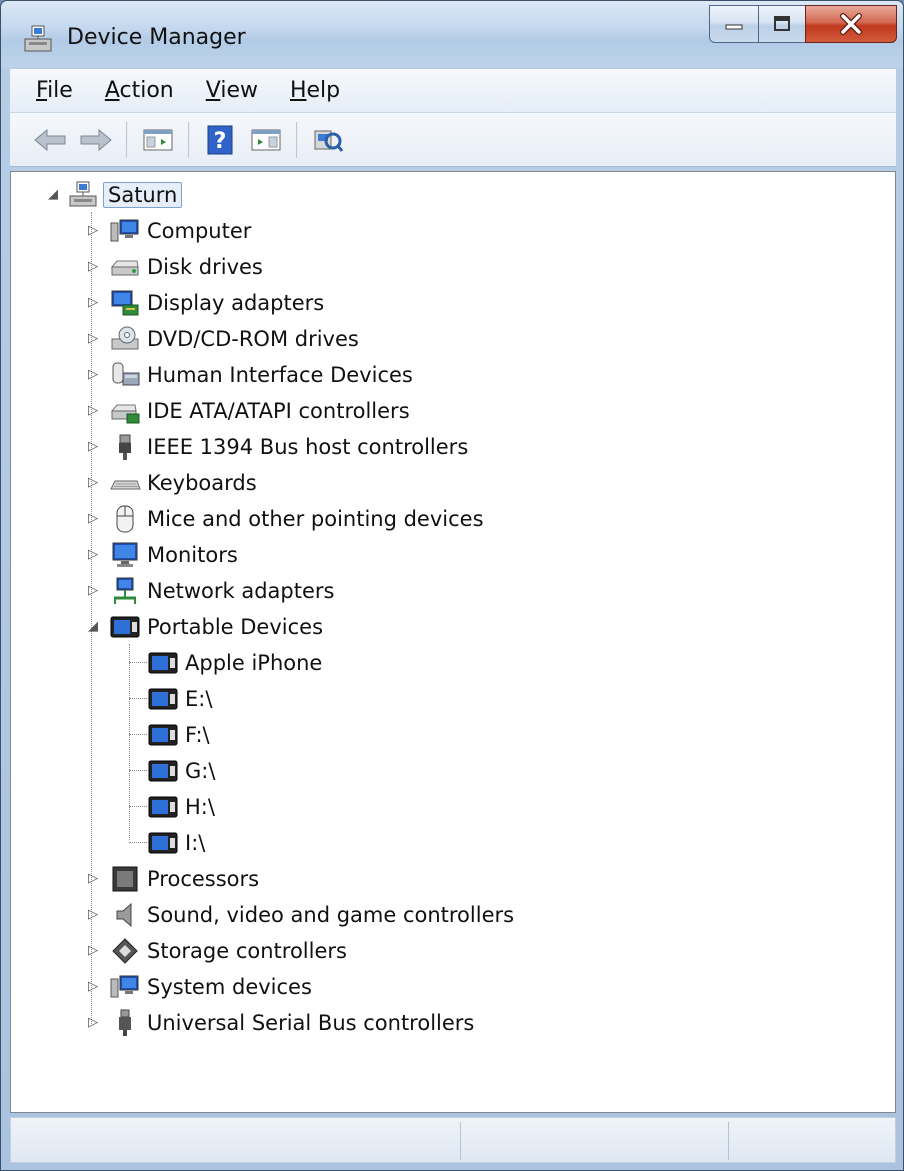 The width and height of the screenshot is (904, 1171). Describe the element at coordinates (202, 483) in the screenshot. I see `tree-item-label: Keyboards` at that location.